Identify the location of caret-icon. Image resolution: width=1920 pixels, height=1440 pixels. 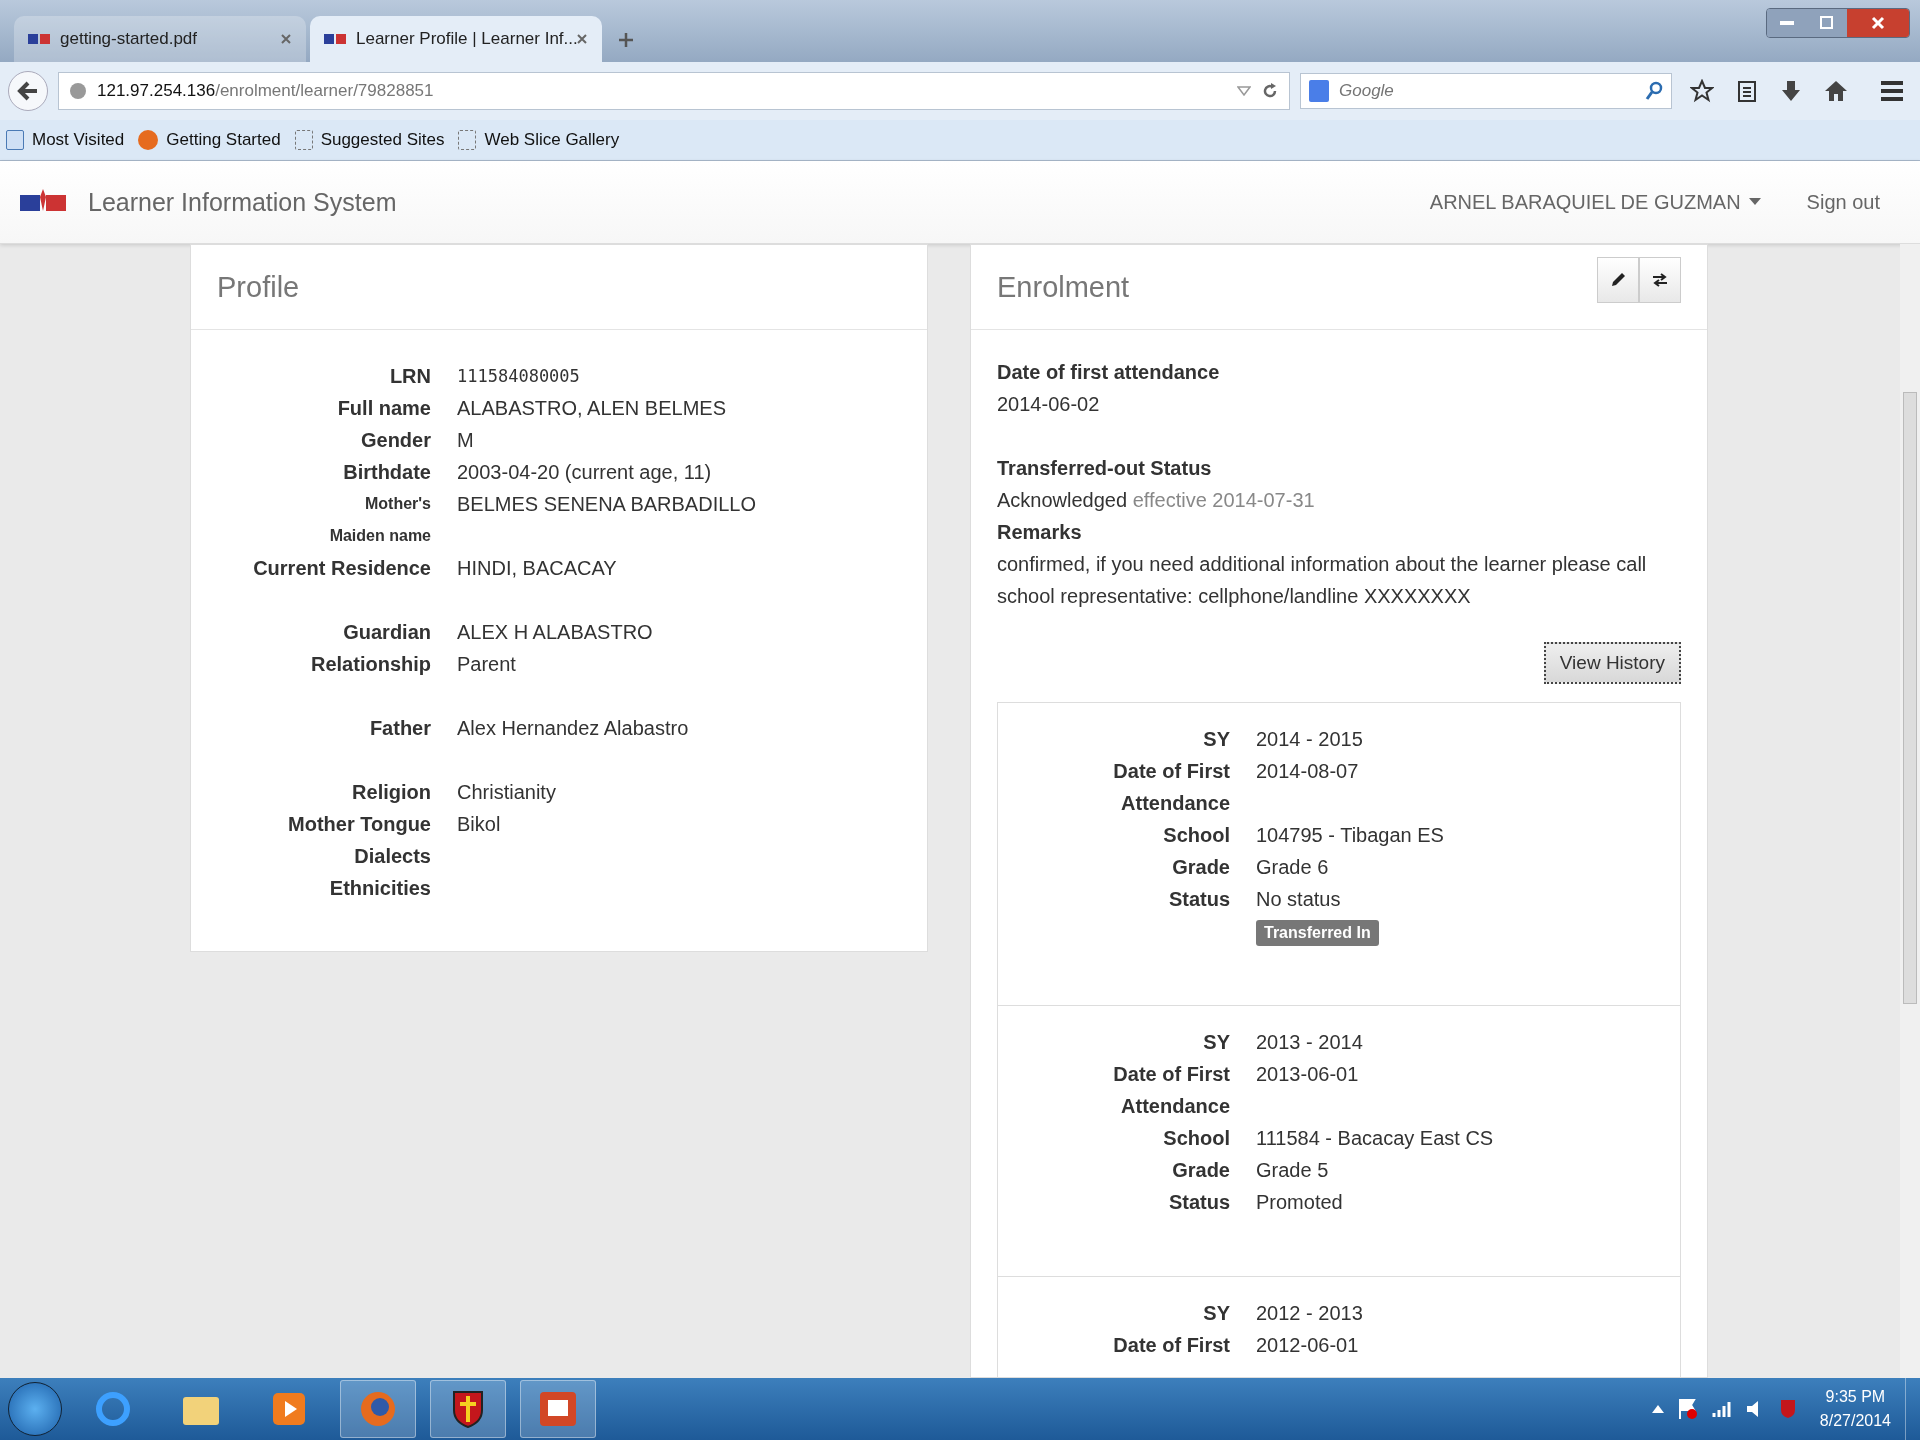
(1754, 202).